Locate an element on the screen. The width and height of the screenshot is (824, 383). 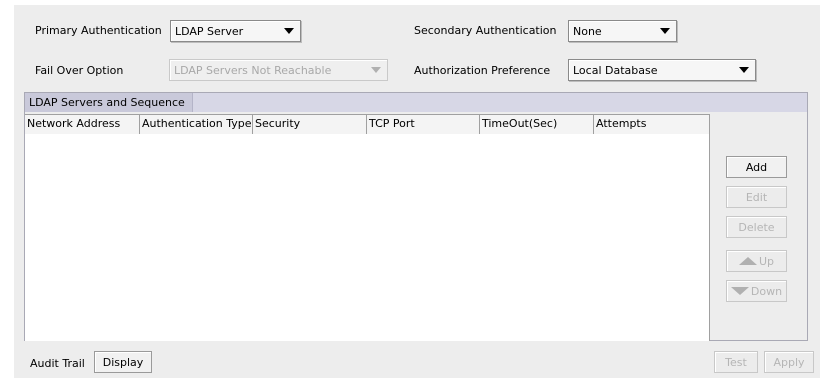
panel-title-bar: LDAP Servers and Sequence is located at coordinates (416, 102).